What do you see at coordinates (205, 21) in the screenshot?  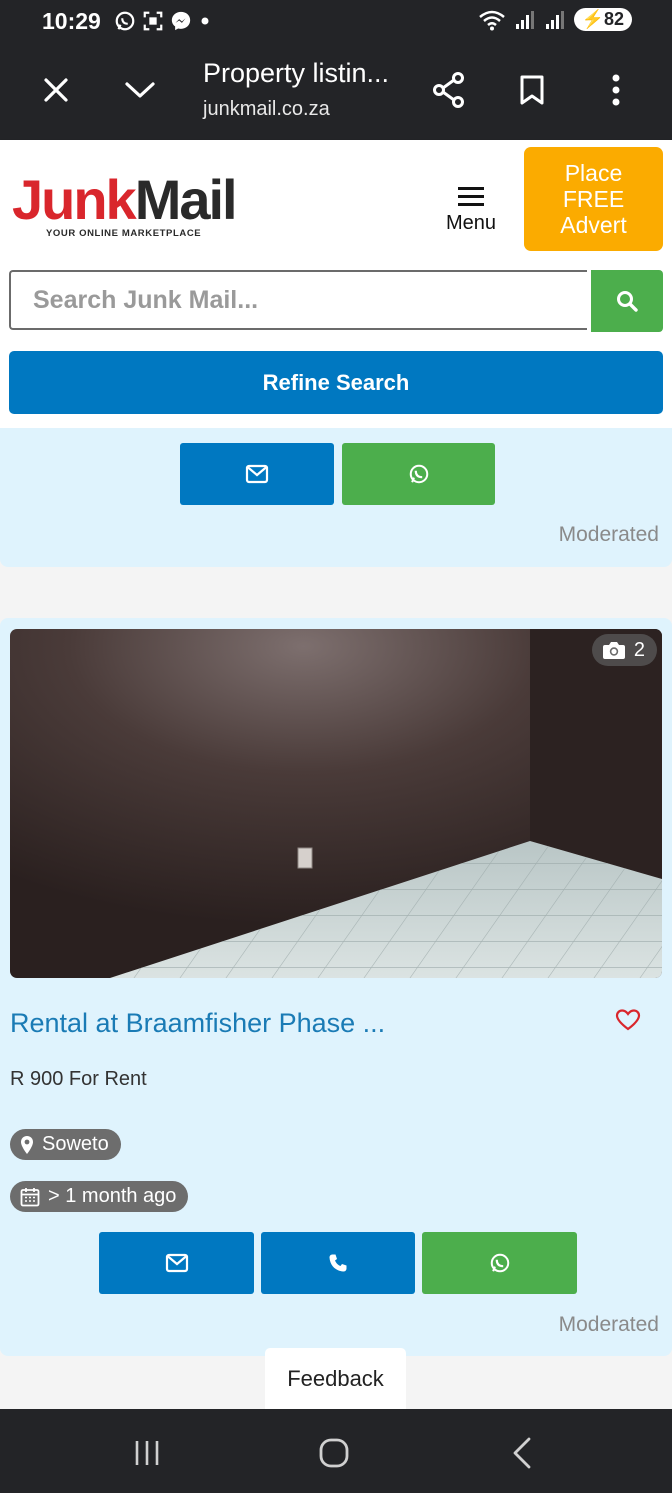 I see `more-notifications-dot-icon` at bounding box center [205, 21].